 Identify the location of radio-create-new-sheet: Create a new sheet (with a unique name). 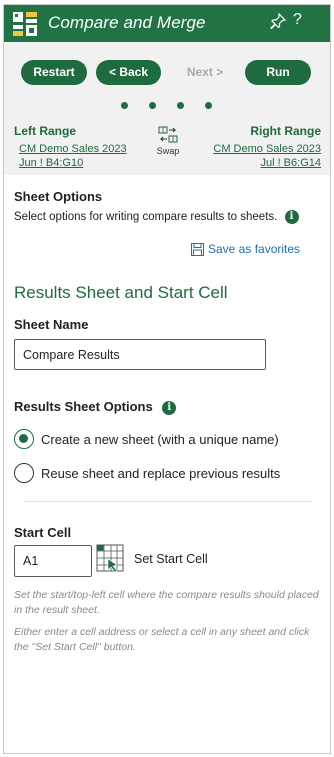
(146, 439).